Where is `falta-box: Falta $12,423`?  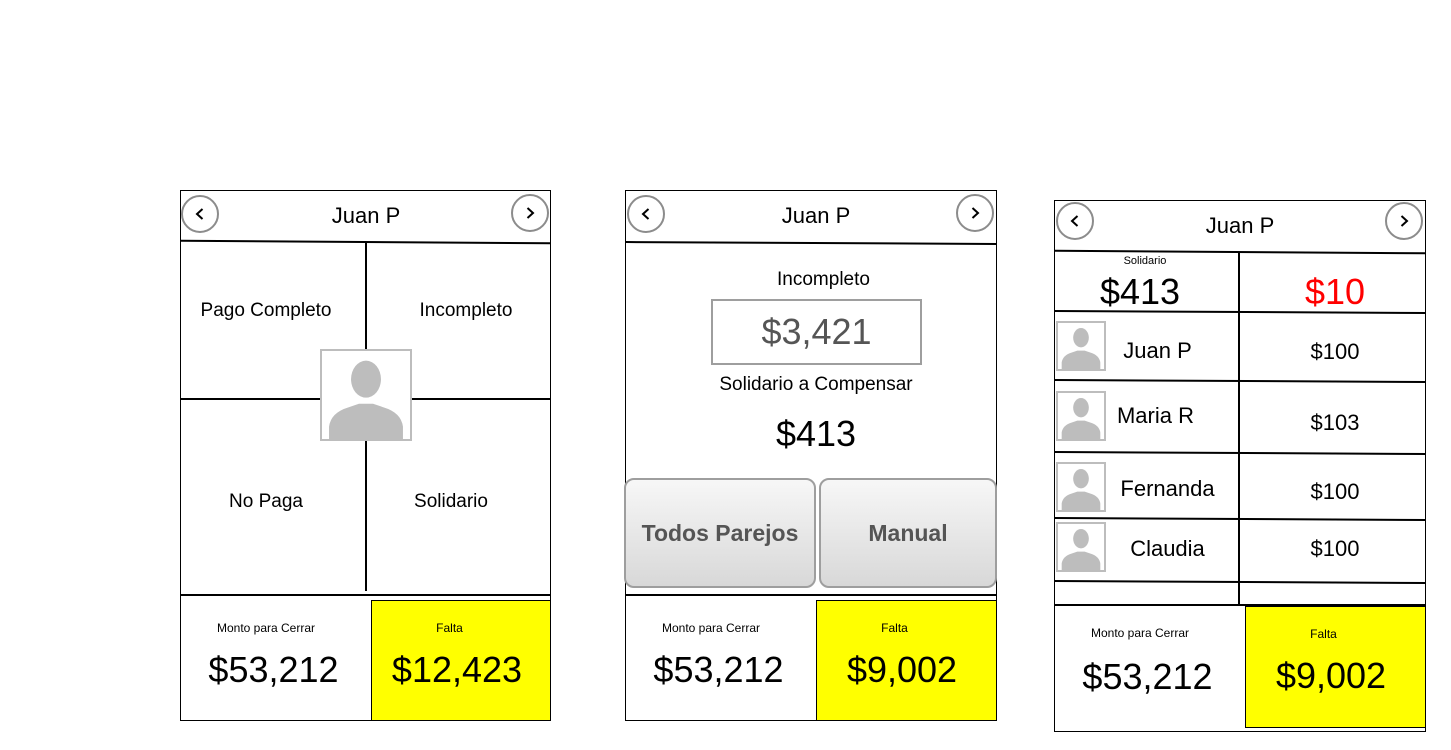
falta-box: Falta $12,423 is located at coordinates (461, 660).